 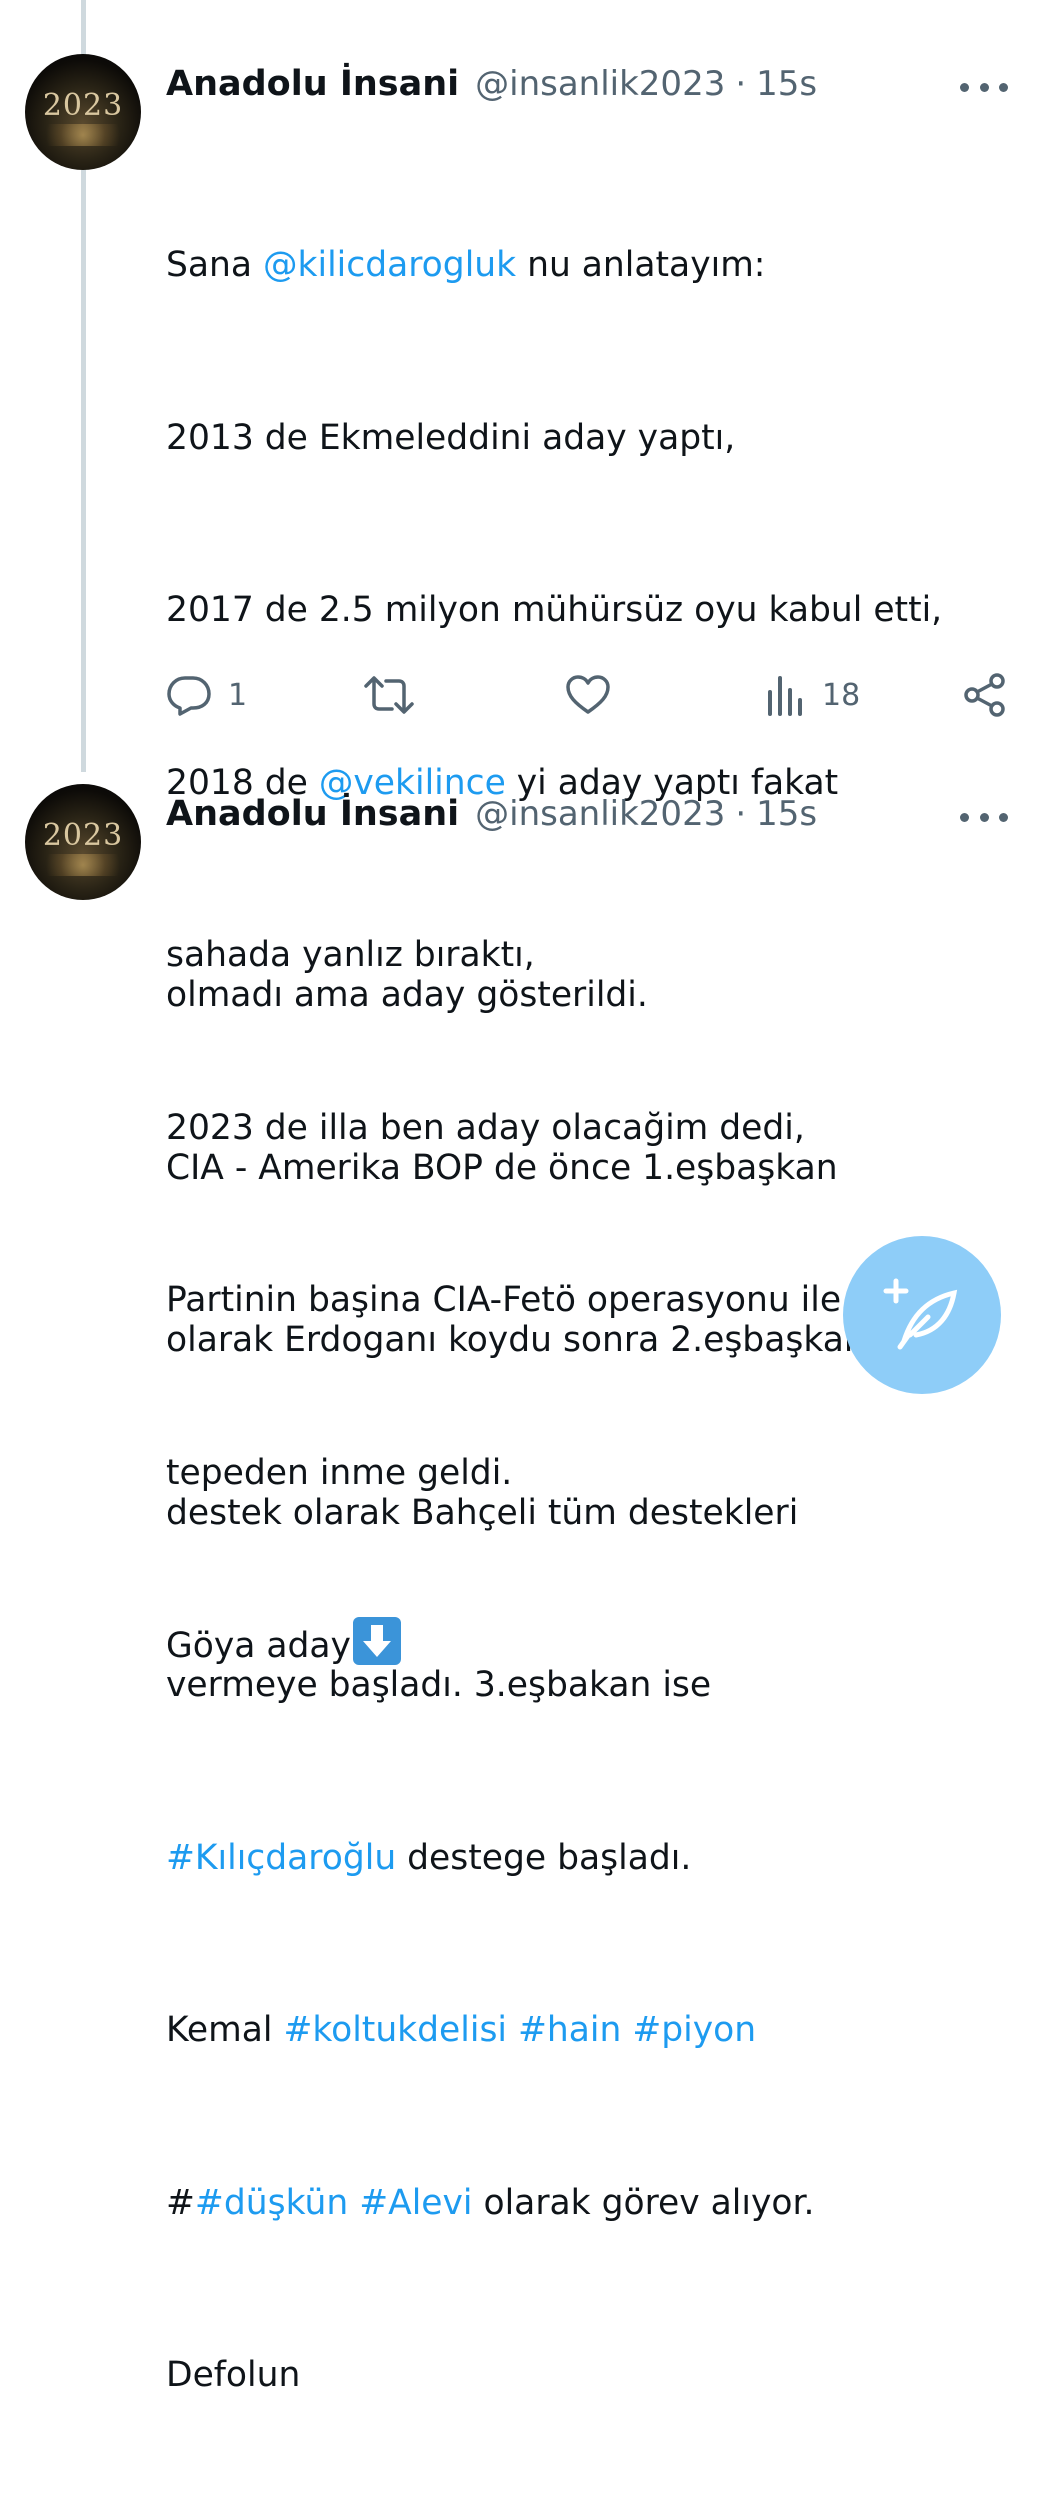 What do you see at coordinates (544, 1857) in the screenshot?
I see `text-span: destege başladı.` at bounding box center [544, 1857].